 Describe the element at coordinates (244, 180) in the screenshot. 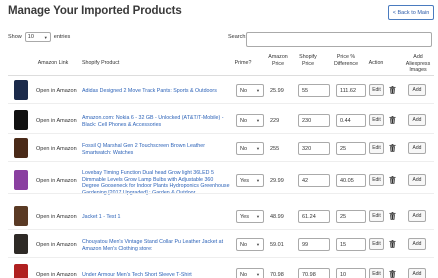

I see `prime-value: Yes` at that location.